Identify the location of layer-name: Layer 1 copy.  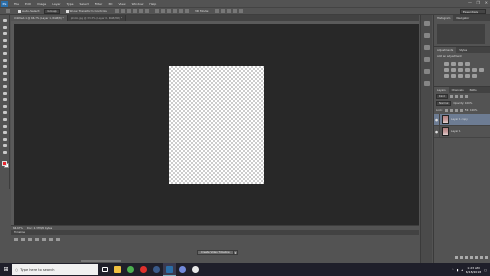
(459, 119).